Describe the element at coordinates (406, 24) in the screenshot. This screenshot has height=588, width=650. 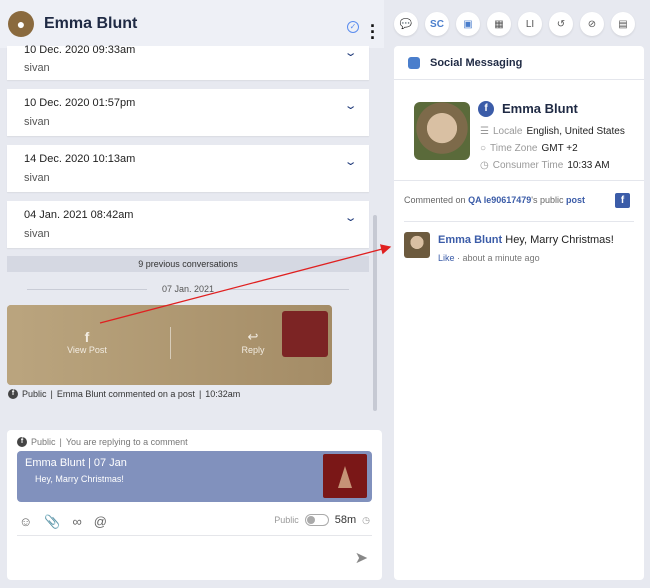
I see `chat-bubble-icon: 💬` at that location.